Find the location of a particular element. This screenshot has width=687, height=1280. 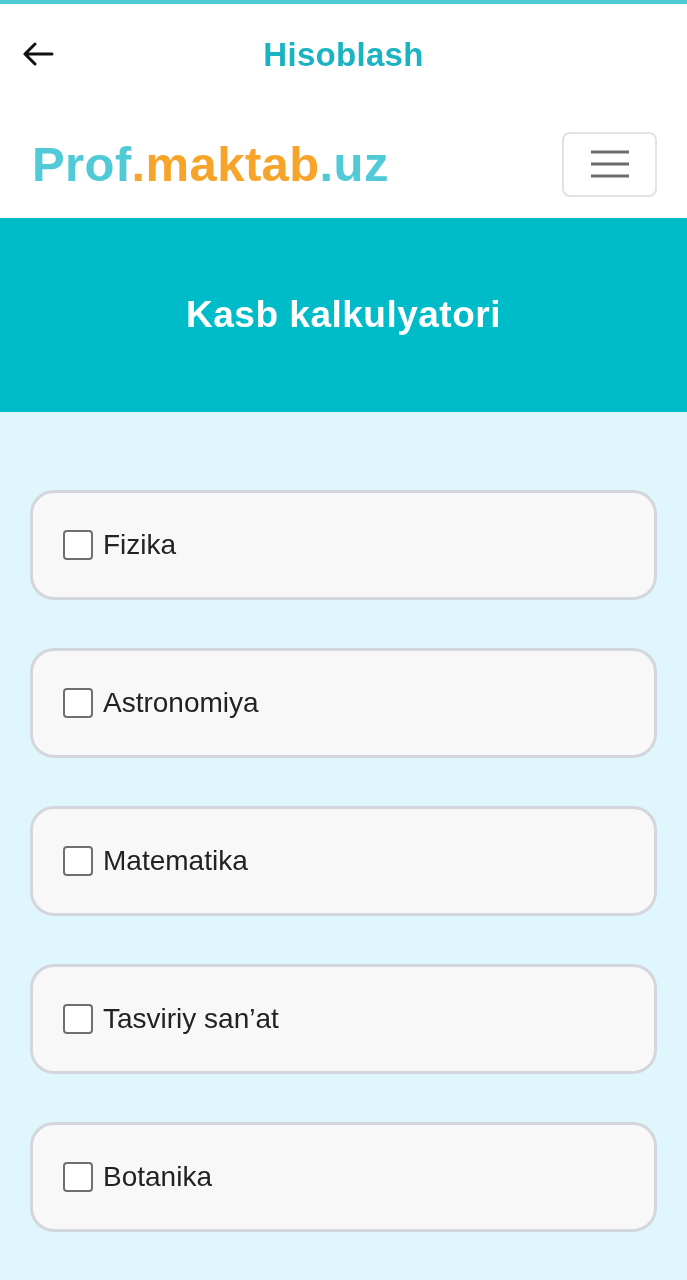

menu-button is located at coordinates (609, 164).